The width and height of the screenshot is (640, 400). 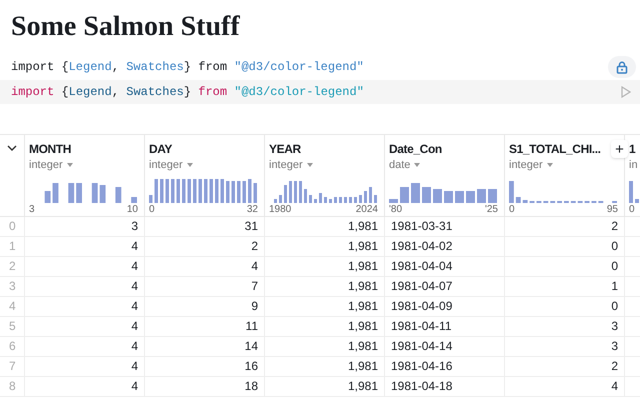 What do you see at coordinates (421, 226) in the screenshot?
I see `table-cell: 1981-03-31` at bounding box center [421, 226].